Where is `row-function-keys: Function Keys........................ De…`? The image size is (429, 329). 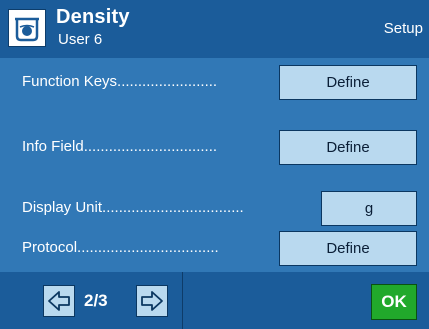
row-function-keys: Function Keys........................ De… is located at coordinates (214, 82).